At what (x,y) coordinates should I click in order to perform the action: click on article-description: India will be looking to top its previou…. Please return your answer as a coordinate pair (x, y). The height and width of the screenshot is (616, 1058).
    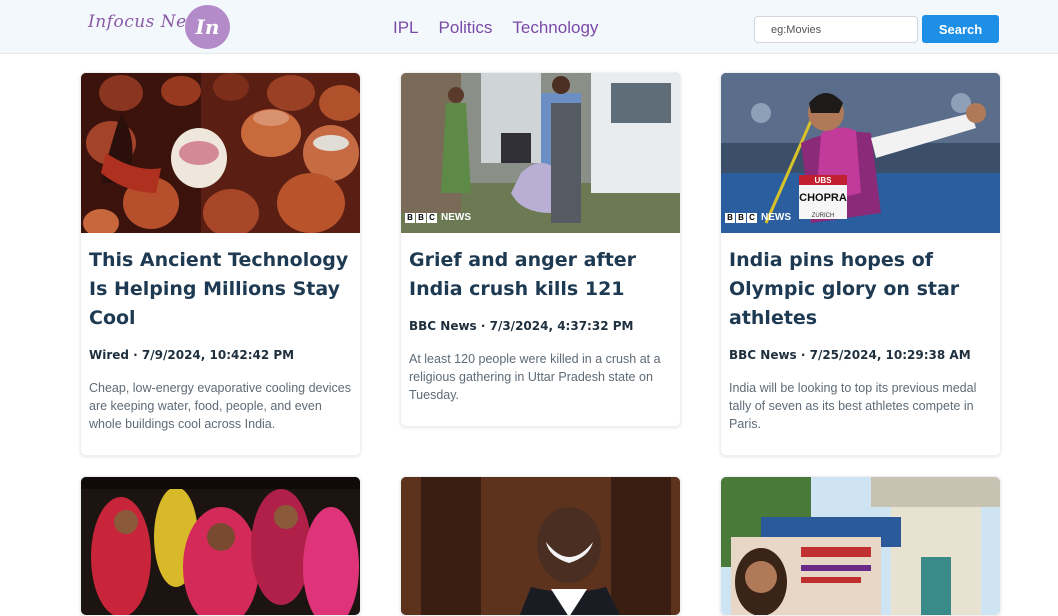
    Looking at the image, I should click on (853, 406).